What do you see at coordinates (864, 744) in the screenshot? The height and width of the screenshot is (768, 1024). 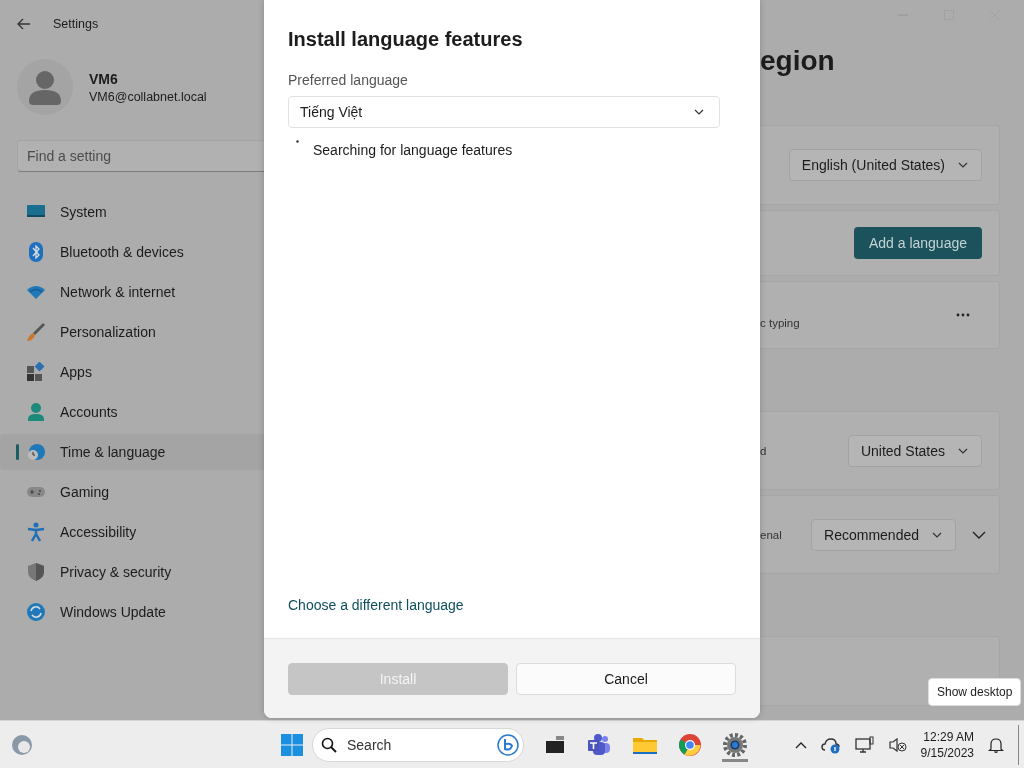 I see `network-monitor-icon` at bounding box center [864, 744].